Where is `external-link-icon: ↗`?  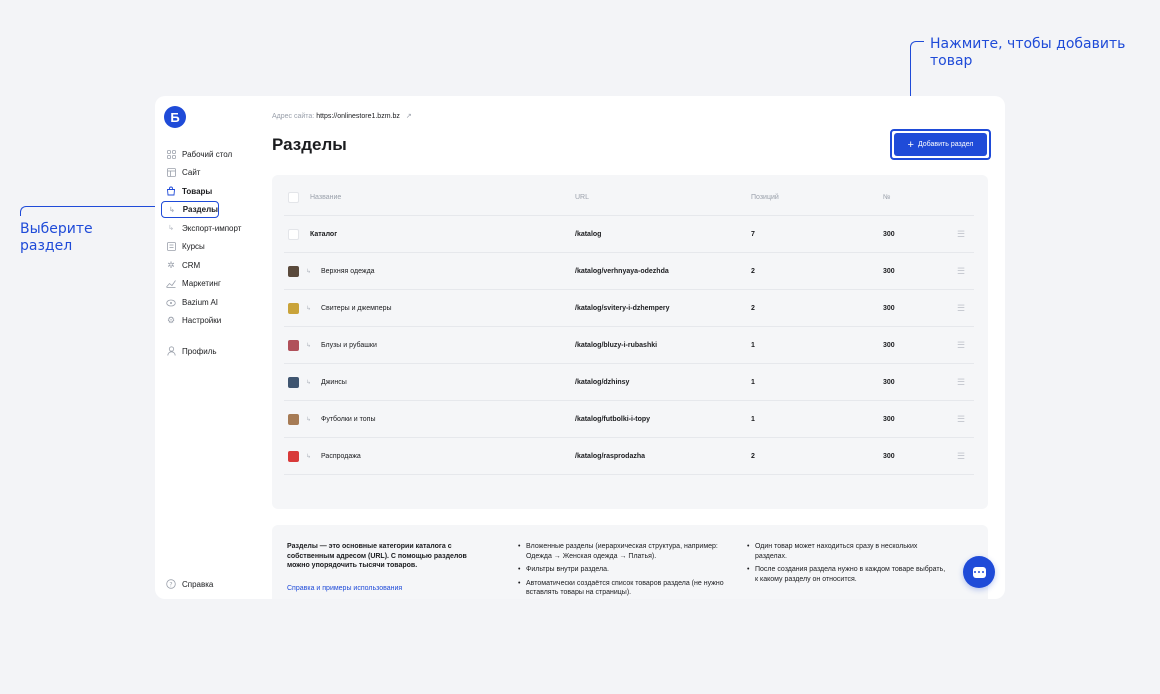 external-link-icon: ↗ is located at coordinates (409, 116).